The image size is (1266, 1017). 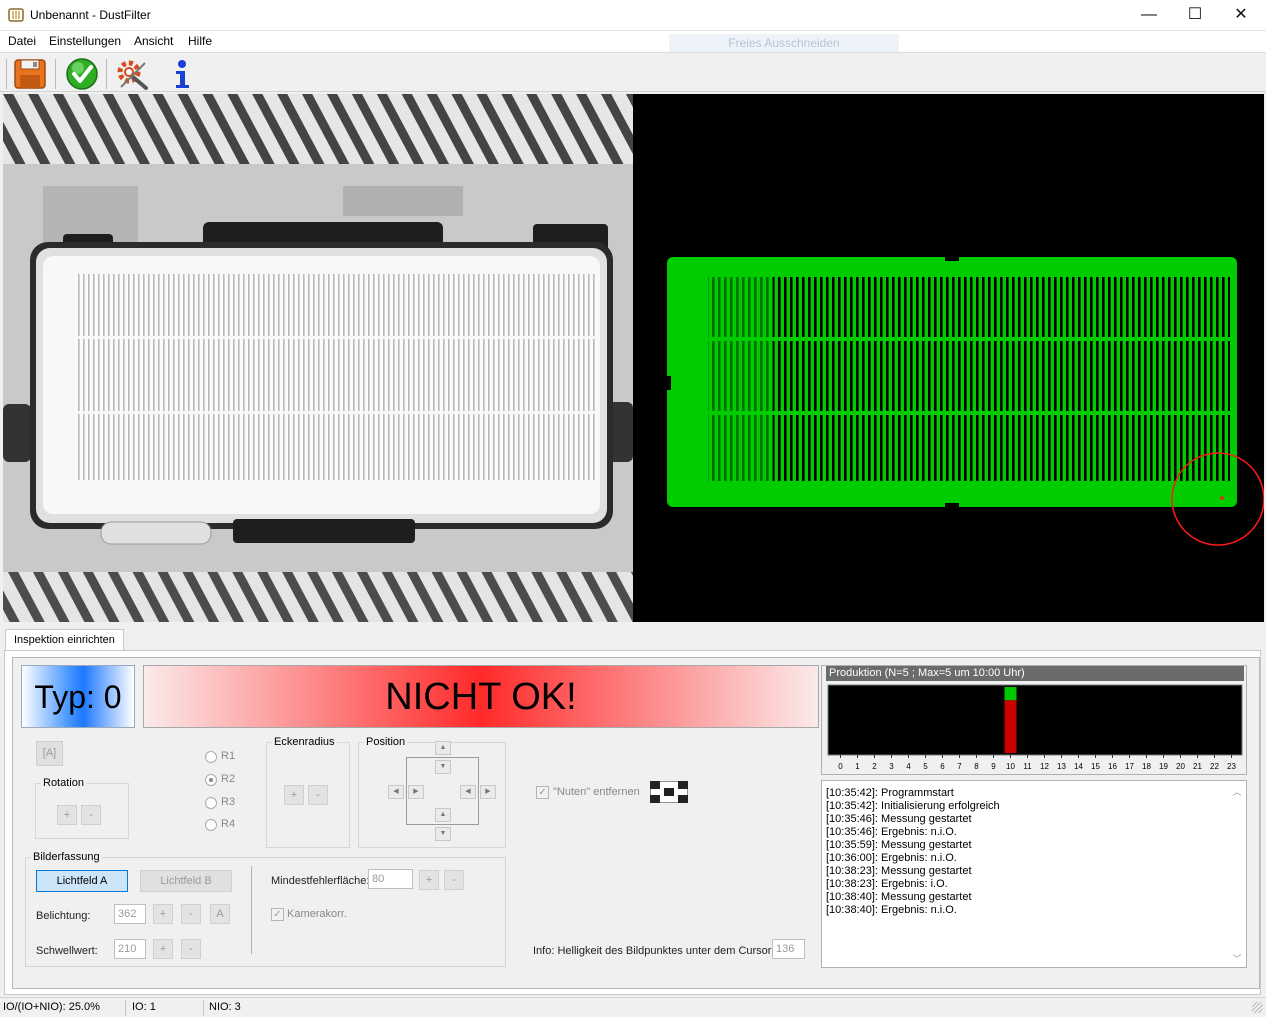 What do you see at coordinates (85, 41) in the screenshot?
I see `menu-einstellungen: Einstellungen` at bounding box center [85, 41].